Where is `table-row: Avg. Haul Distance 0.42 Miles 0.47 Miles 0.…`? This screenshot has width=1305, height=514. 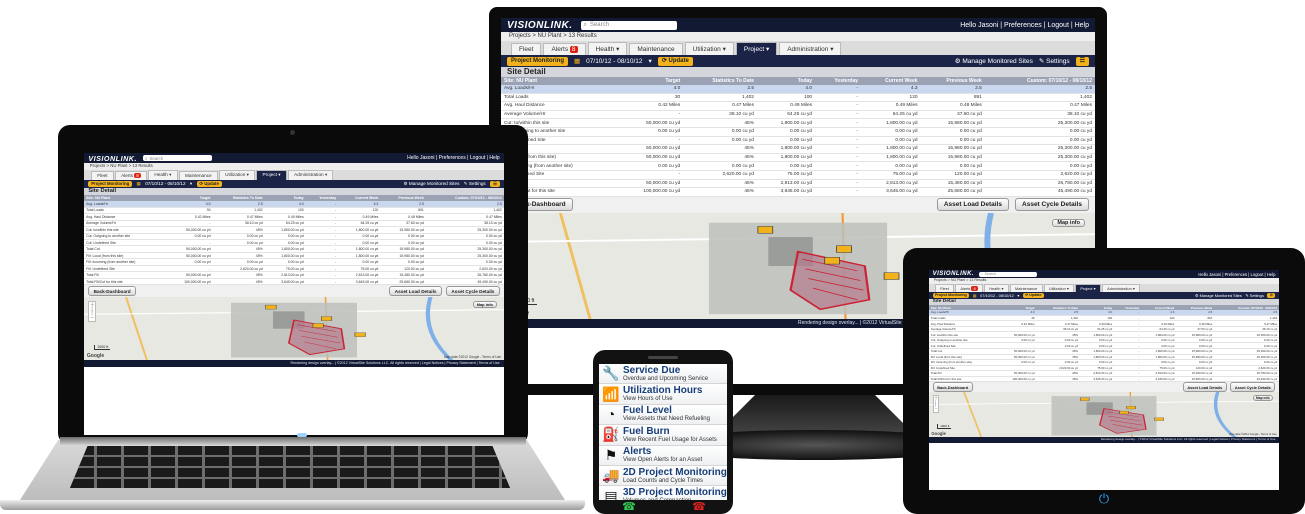 table-row: Avg. Haul Distance 0.42 Miles 0.47 Miles 0.… is located at coordinates (798, 106).